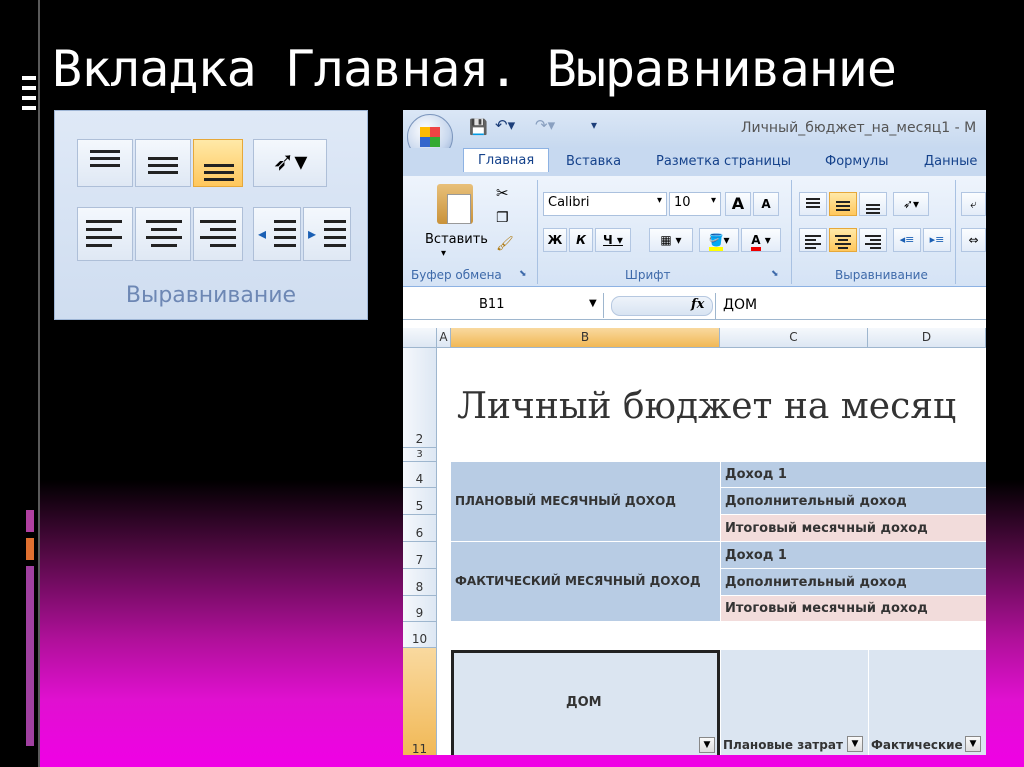 The image size is (1024, 767). Describe the element at coordinates (723, 161) in the screenshot. I see `tab-page-layout: Разметка страницы` at that location.